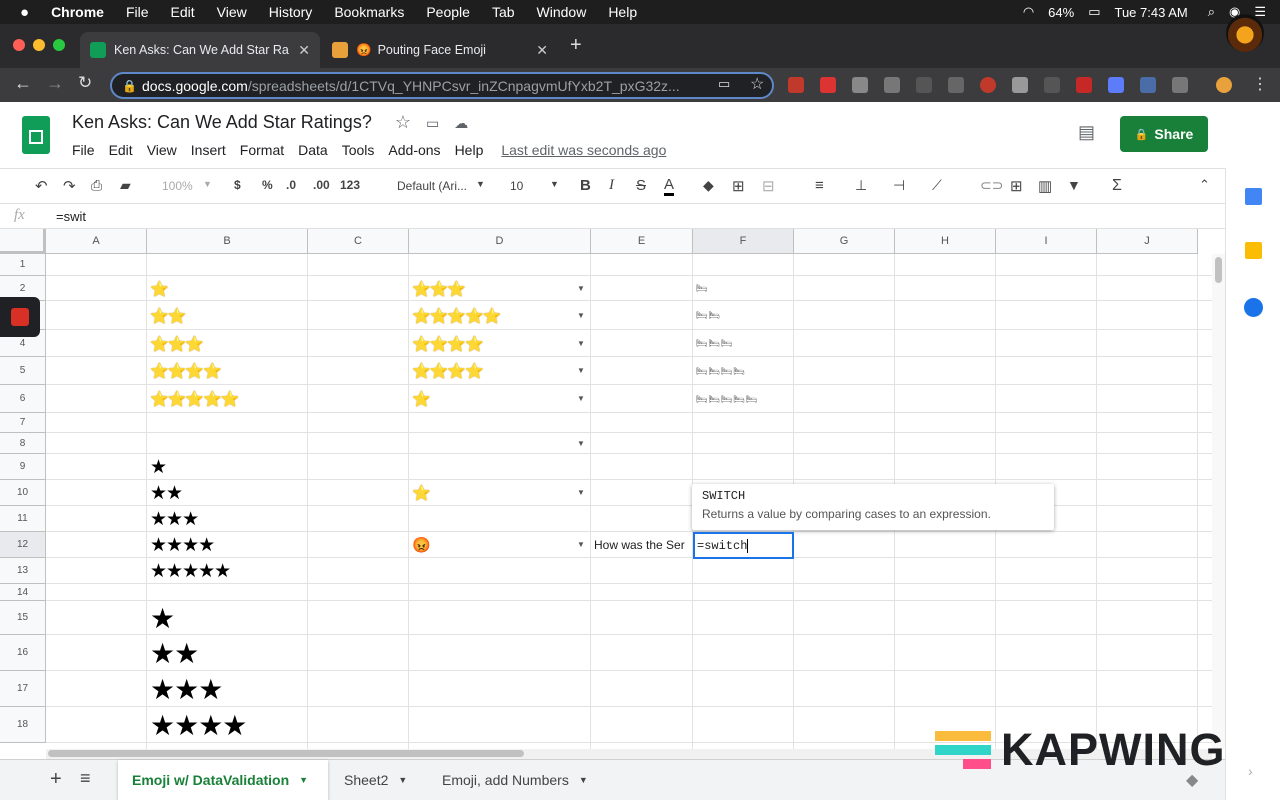  Describe the element at coordinates (55, 83) in the screenshot. I see `forward-icon: →` at that location.